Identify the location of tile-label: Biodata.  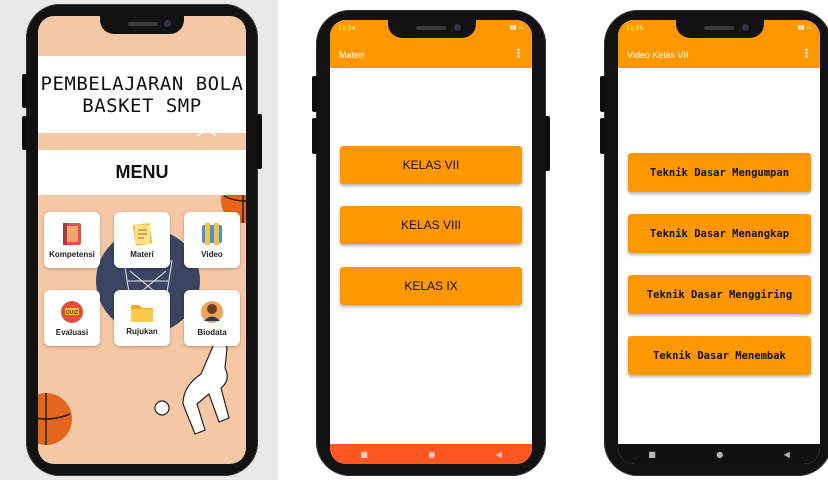
(212, 332).